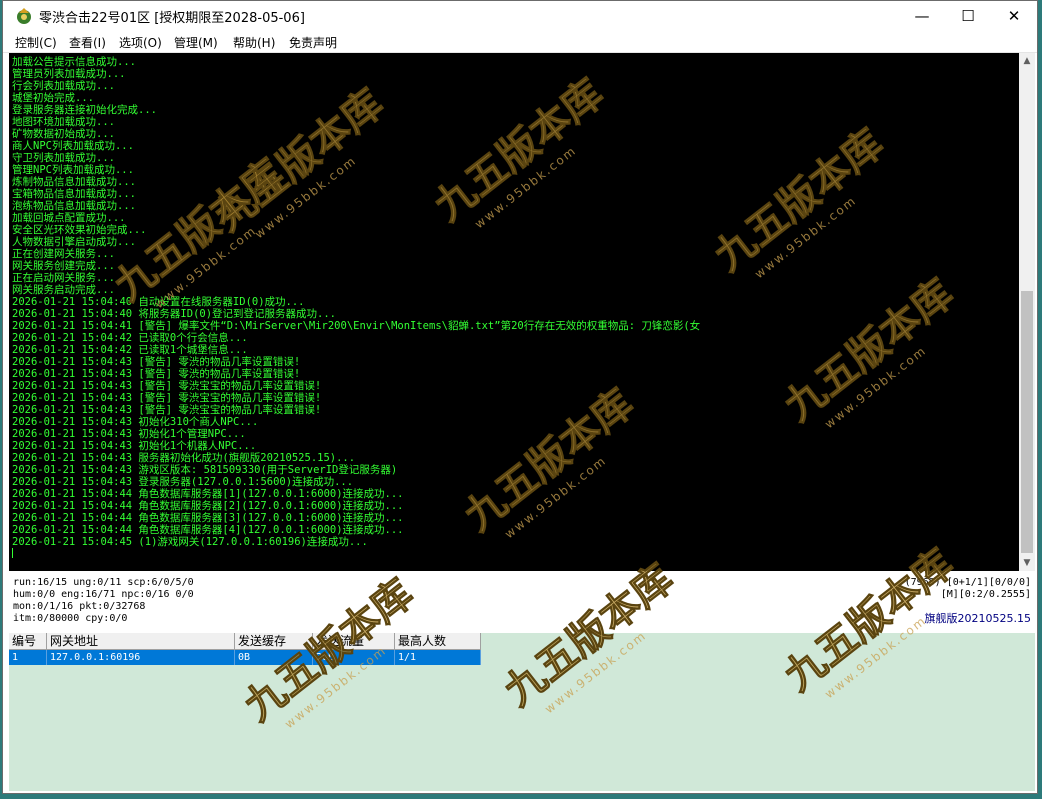  What do you see at coordinates (79, 606) in the screenshot?
I see `status-mon: mon:0/1/16 pkt:0/32768` at bounding box center [79, 606].